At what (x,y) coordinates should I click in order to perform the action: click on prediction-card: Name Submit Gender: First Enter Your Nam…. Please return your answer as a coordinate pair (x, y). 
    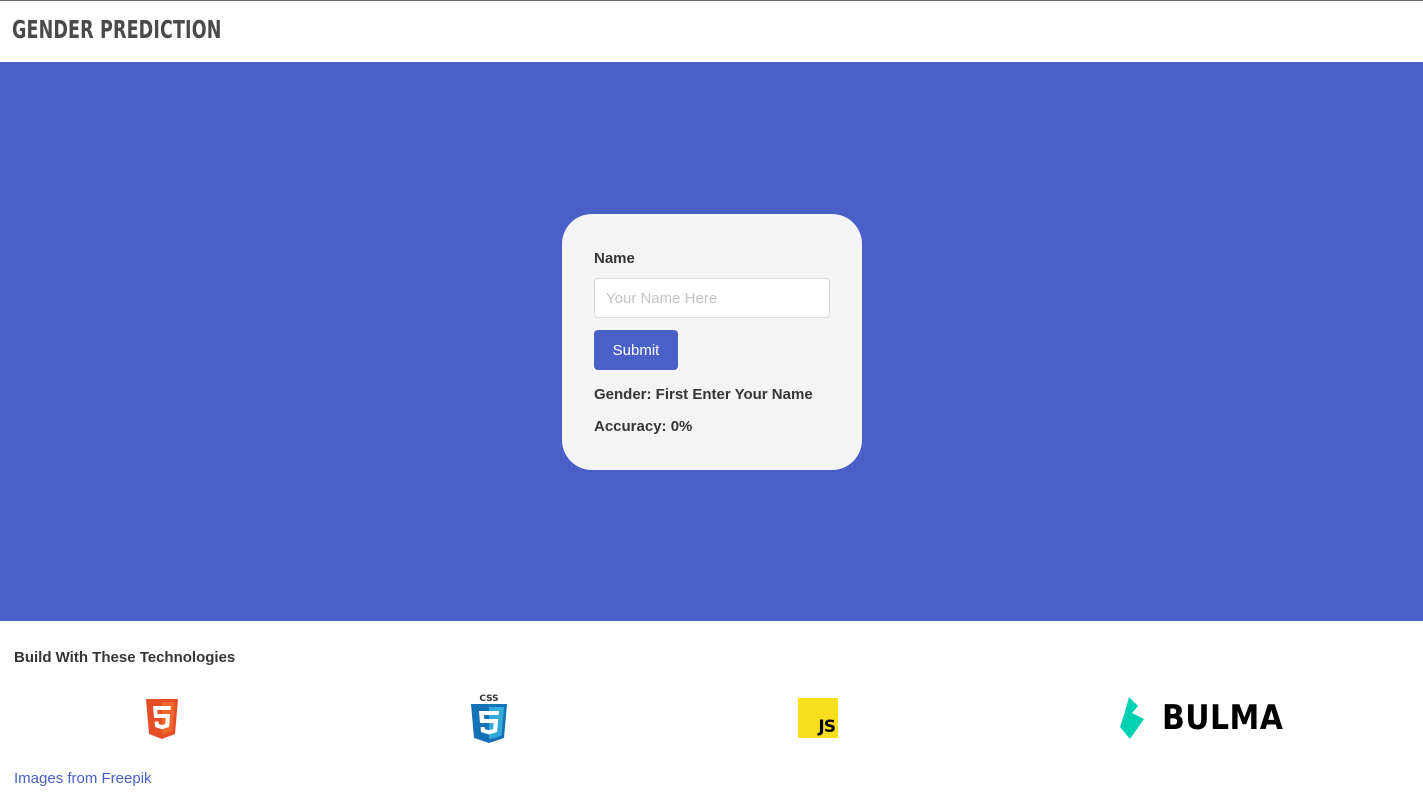
    Looking at the image, I should click on (712, 342).